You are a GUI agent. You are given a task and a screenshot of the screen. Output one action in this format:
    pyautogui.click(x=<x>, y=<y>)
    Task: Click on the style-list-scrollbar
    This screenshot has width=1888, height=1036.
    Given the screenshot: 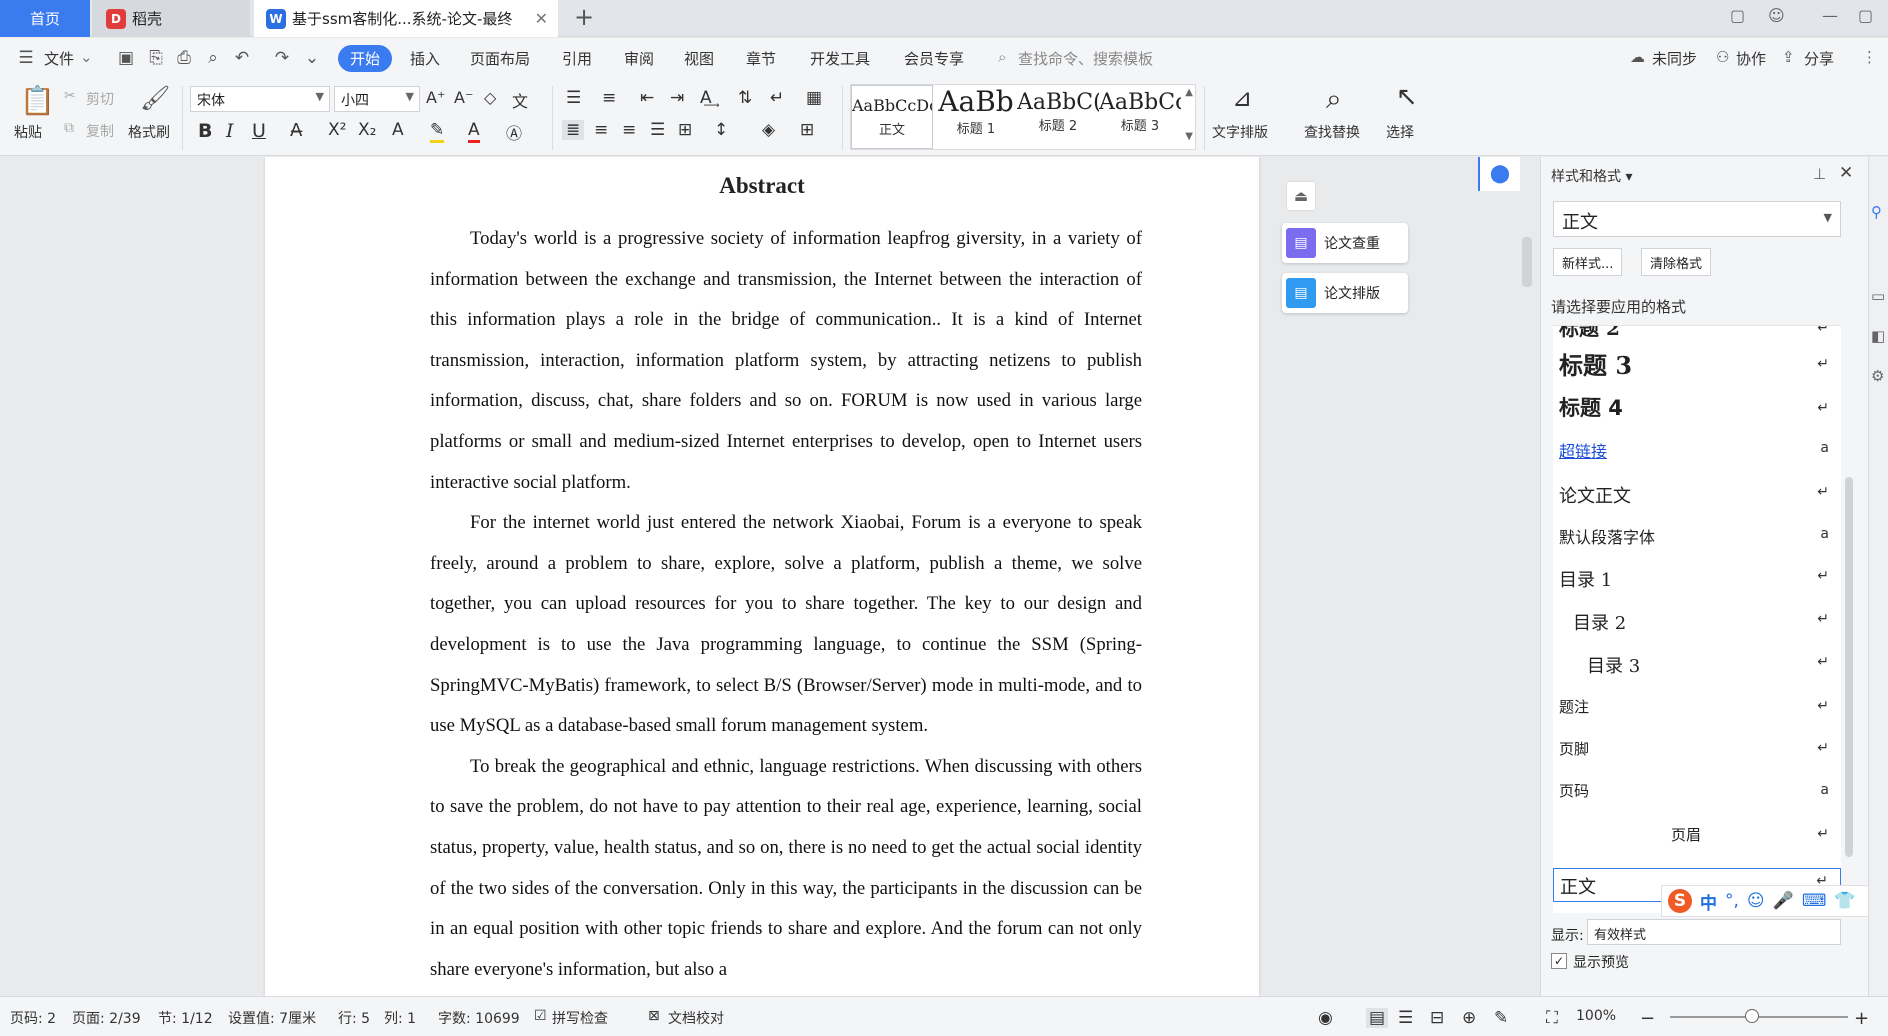 What is the action you would take?
    pyautogui.click(x=1849, y=667)
    